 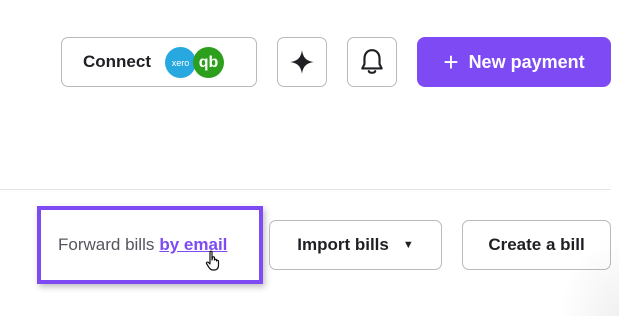 What do you see at coordinates (208, 62) in the screenshot?
I see `quickbooks-logo-icon: qb` at bounding box center [208, 62].